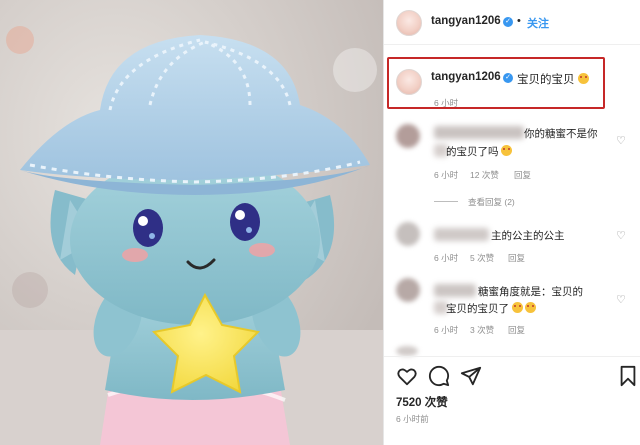 This screenshot has height=445, width=640. What do you see at coordinates (512, 356) in the screenshot?
I see `actions-divider` at bounding box center [512, 356].